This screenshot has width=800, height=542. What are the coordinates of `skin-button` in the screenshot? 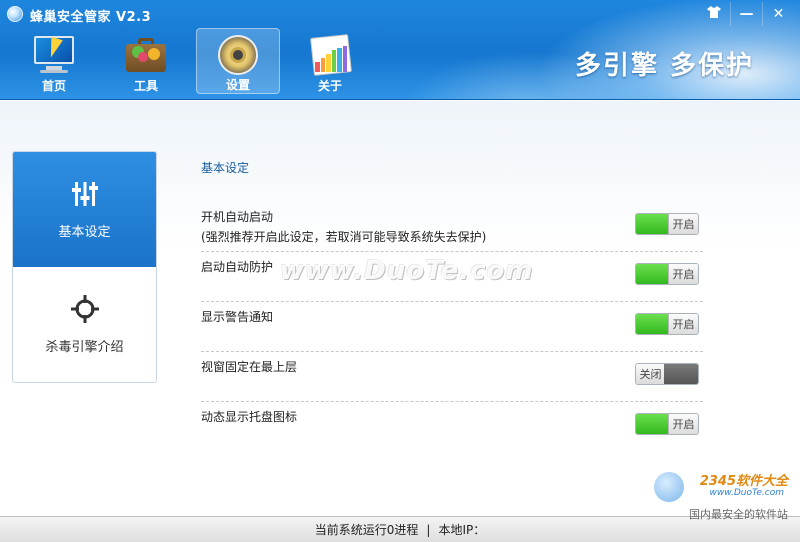 It's located at (714, 14).